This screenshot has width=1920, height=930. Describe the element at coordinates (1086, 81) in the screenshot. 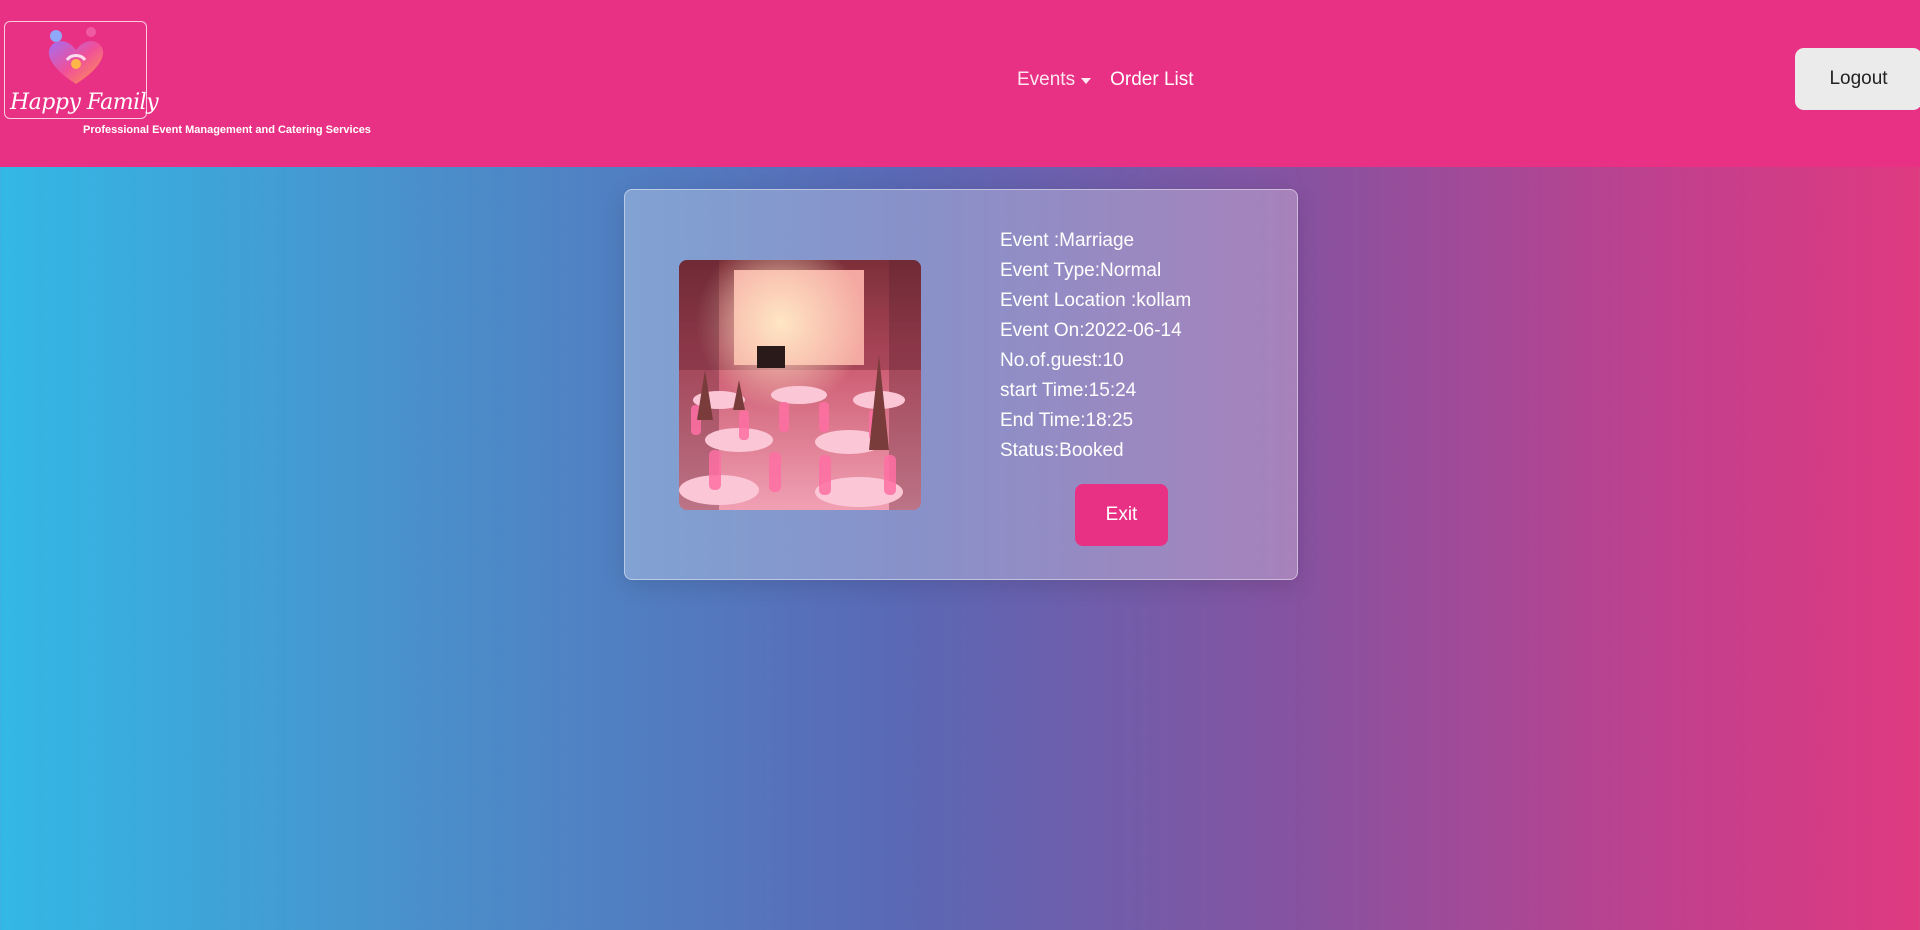

I see `caret-down-icon` at that location.